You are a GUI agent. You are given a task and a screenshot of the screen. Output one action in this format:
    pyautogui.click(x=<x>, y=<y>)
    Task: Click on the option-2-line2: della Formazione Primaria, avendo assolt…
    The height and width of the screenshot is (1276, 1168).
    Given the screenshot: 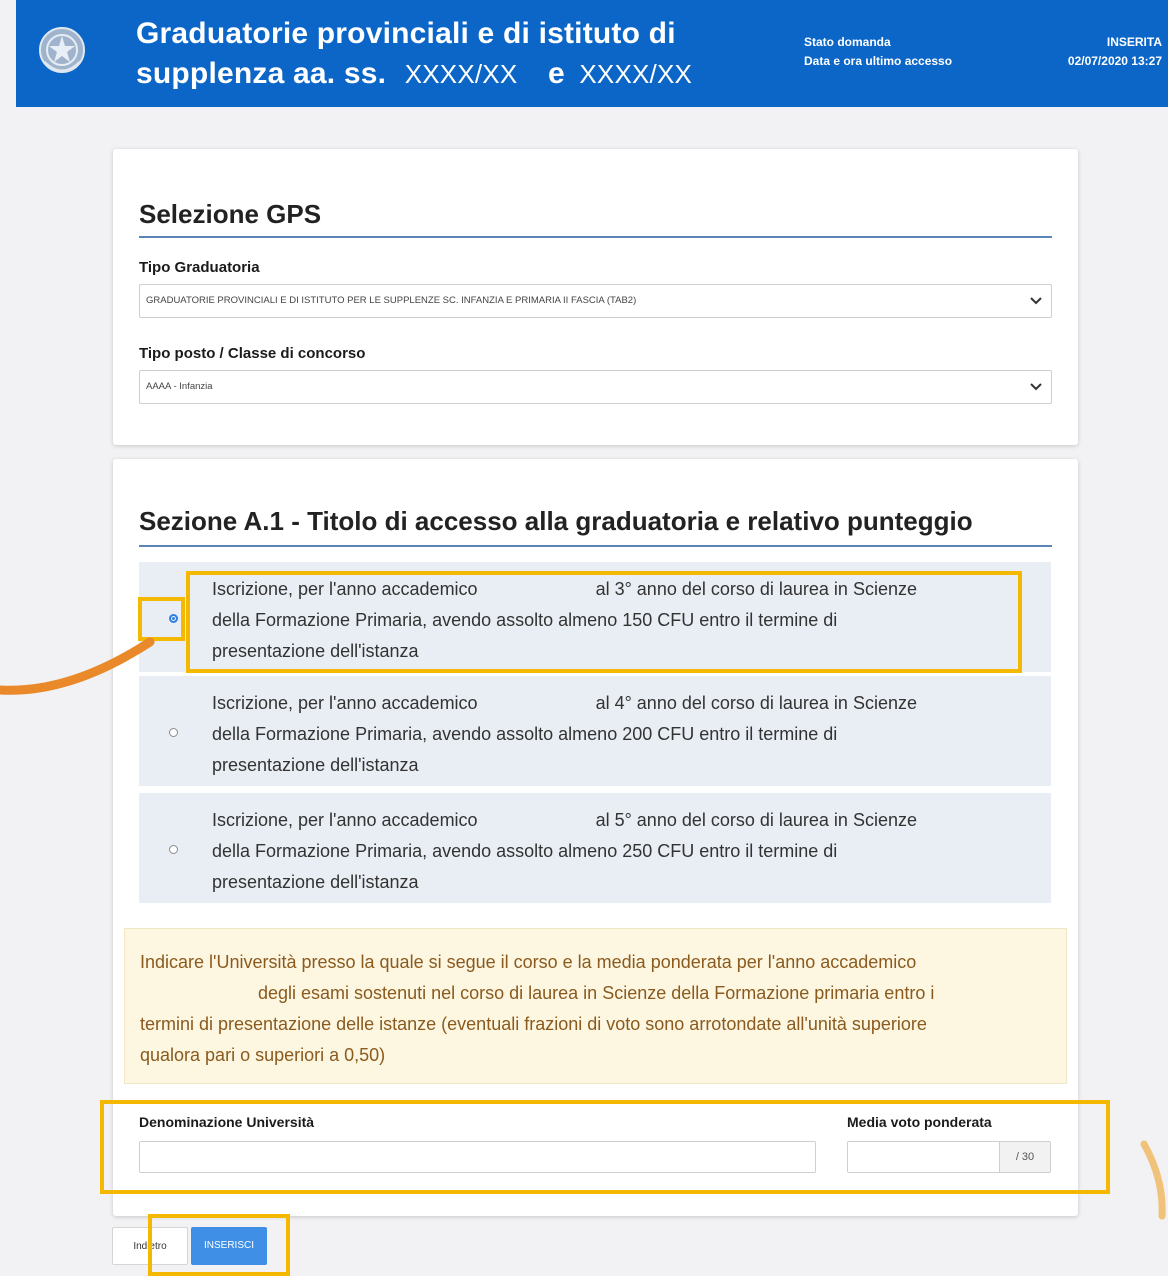 What is the action you would take?
    pyautogui.click(x=525, y=734)
    